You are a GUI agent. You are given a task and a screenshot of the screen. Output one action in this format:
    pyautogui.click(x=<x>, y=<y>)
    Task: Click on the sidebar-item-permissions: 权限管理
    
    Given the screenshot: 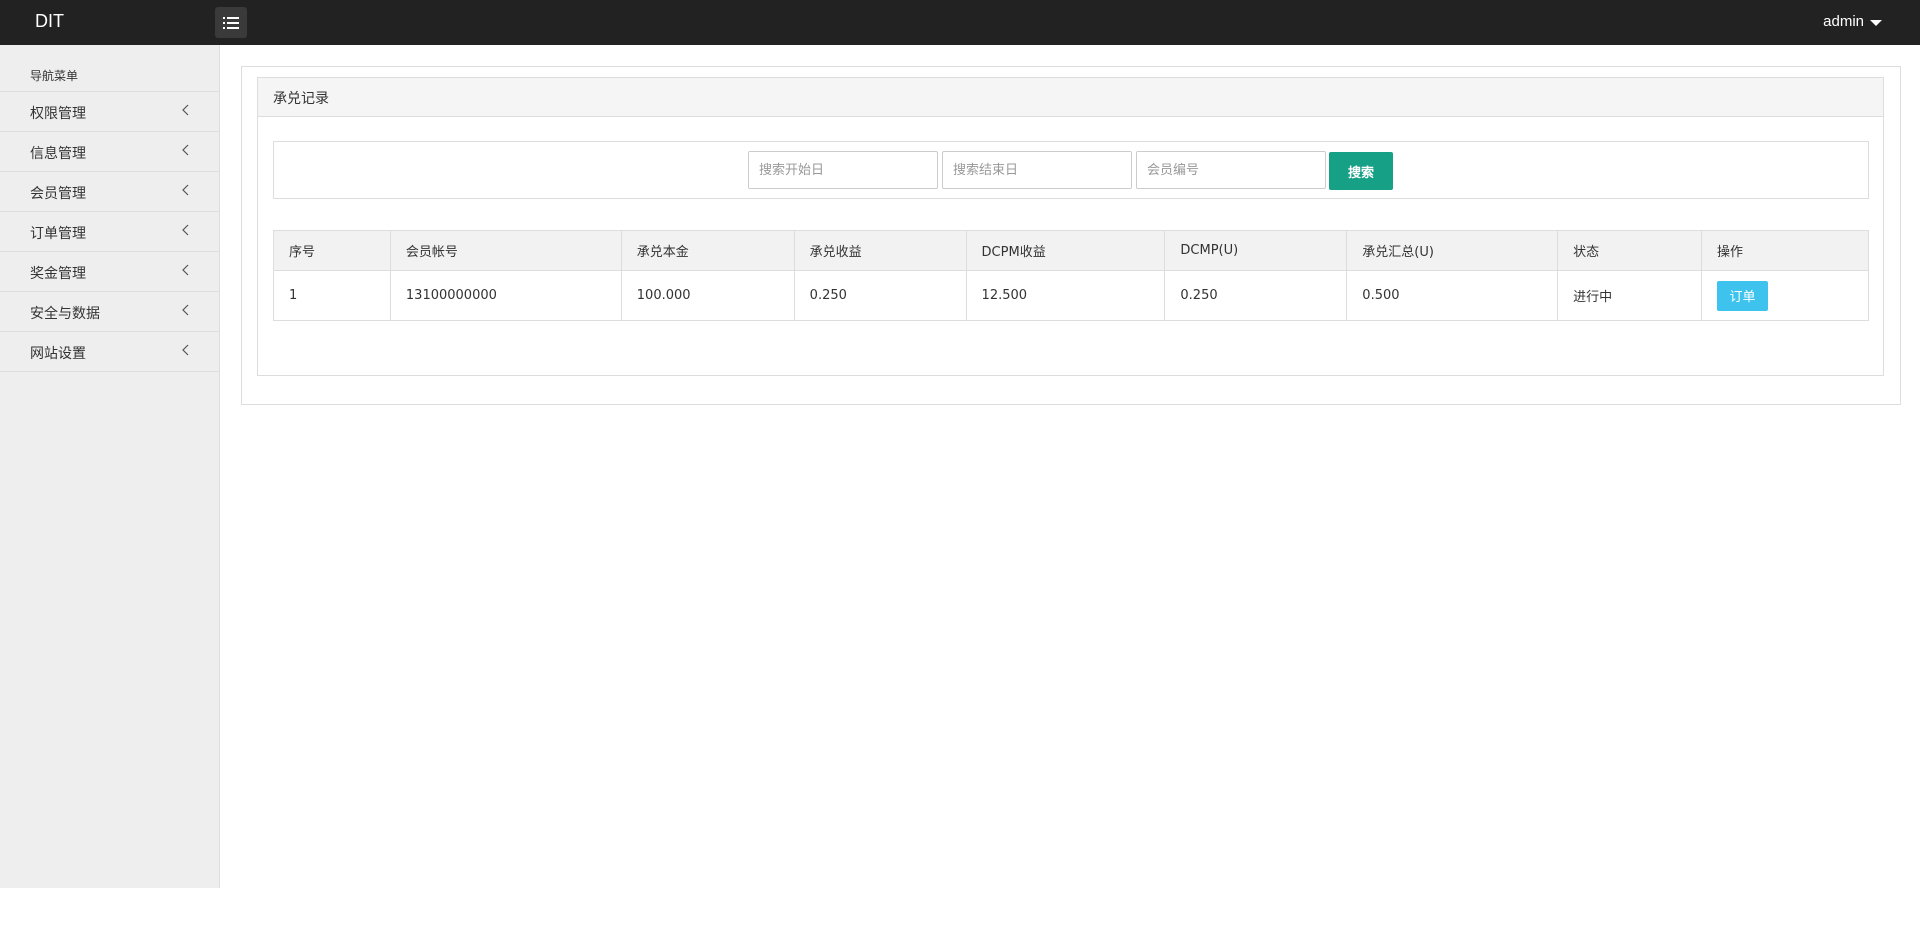 What is the action you would take?
    pyautogui.click(x=109, y=112)
    